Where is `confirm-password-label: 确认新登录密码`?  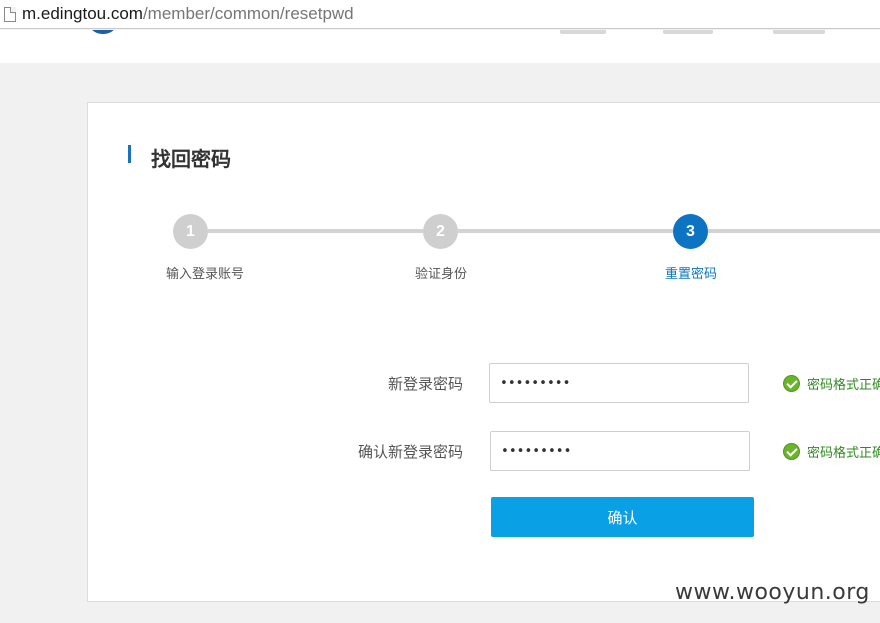 confirm-password-label: 确认新登录密码 is located at coordinates (411, 452).